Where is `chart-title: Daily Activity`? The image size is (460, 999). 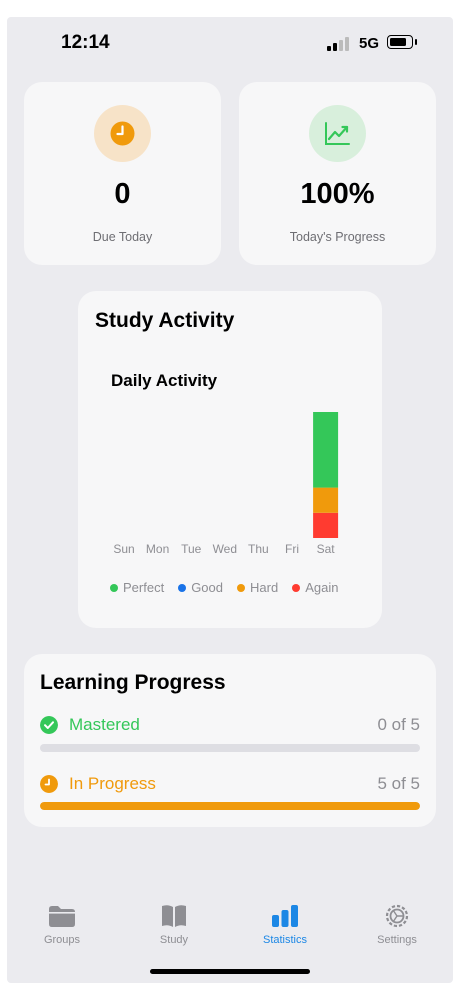
chart-title: Daily Activity is located at coordinates (164, 380).